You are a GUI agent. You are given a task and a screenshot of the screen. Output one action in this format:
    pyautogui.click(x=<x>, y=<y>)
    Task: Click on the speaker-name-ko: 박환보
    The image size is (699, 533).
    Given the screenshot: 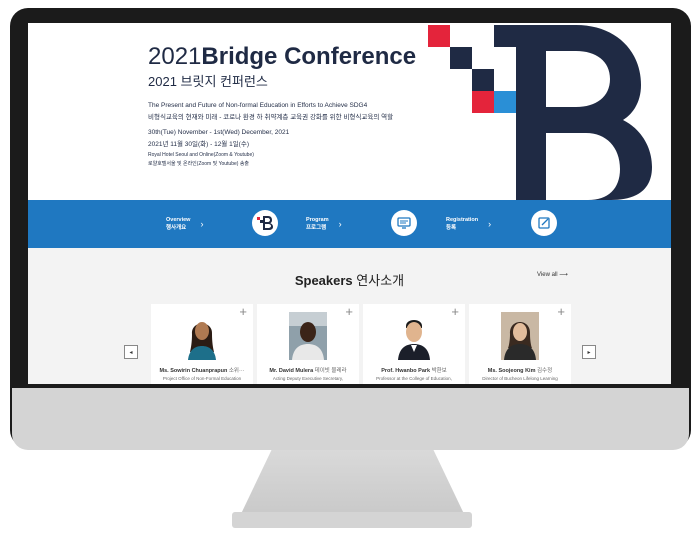 What is the action you would take?
    pyautogui.click(x=439, y=371)
    